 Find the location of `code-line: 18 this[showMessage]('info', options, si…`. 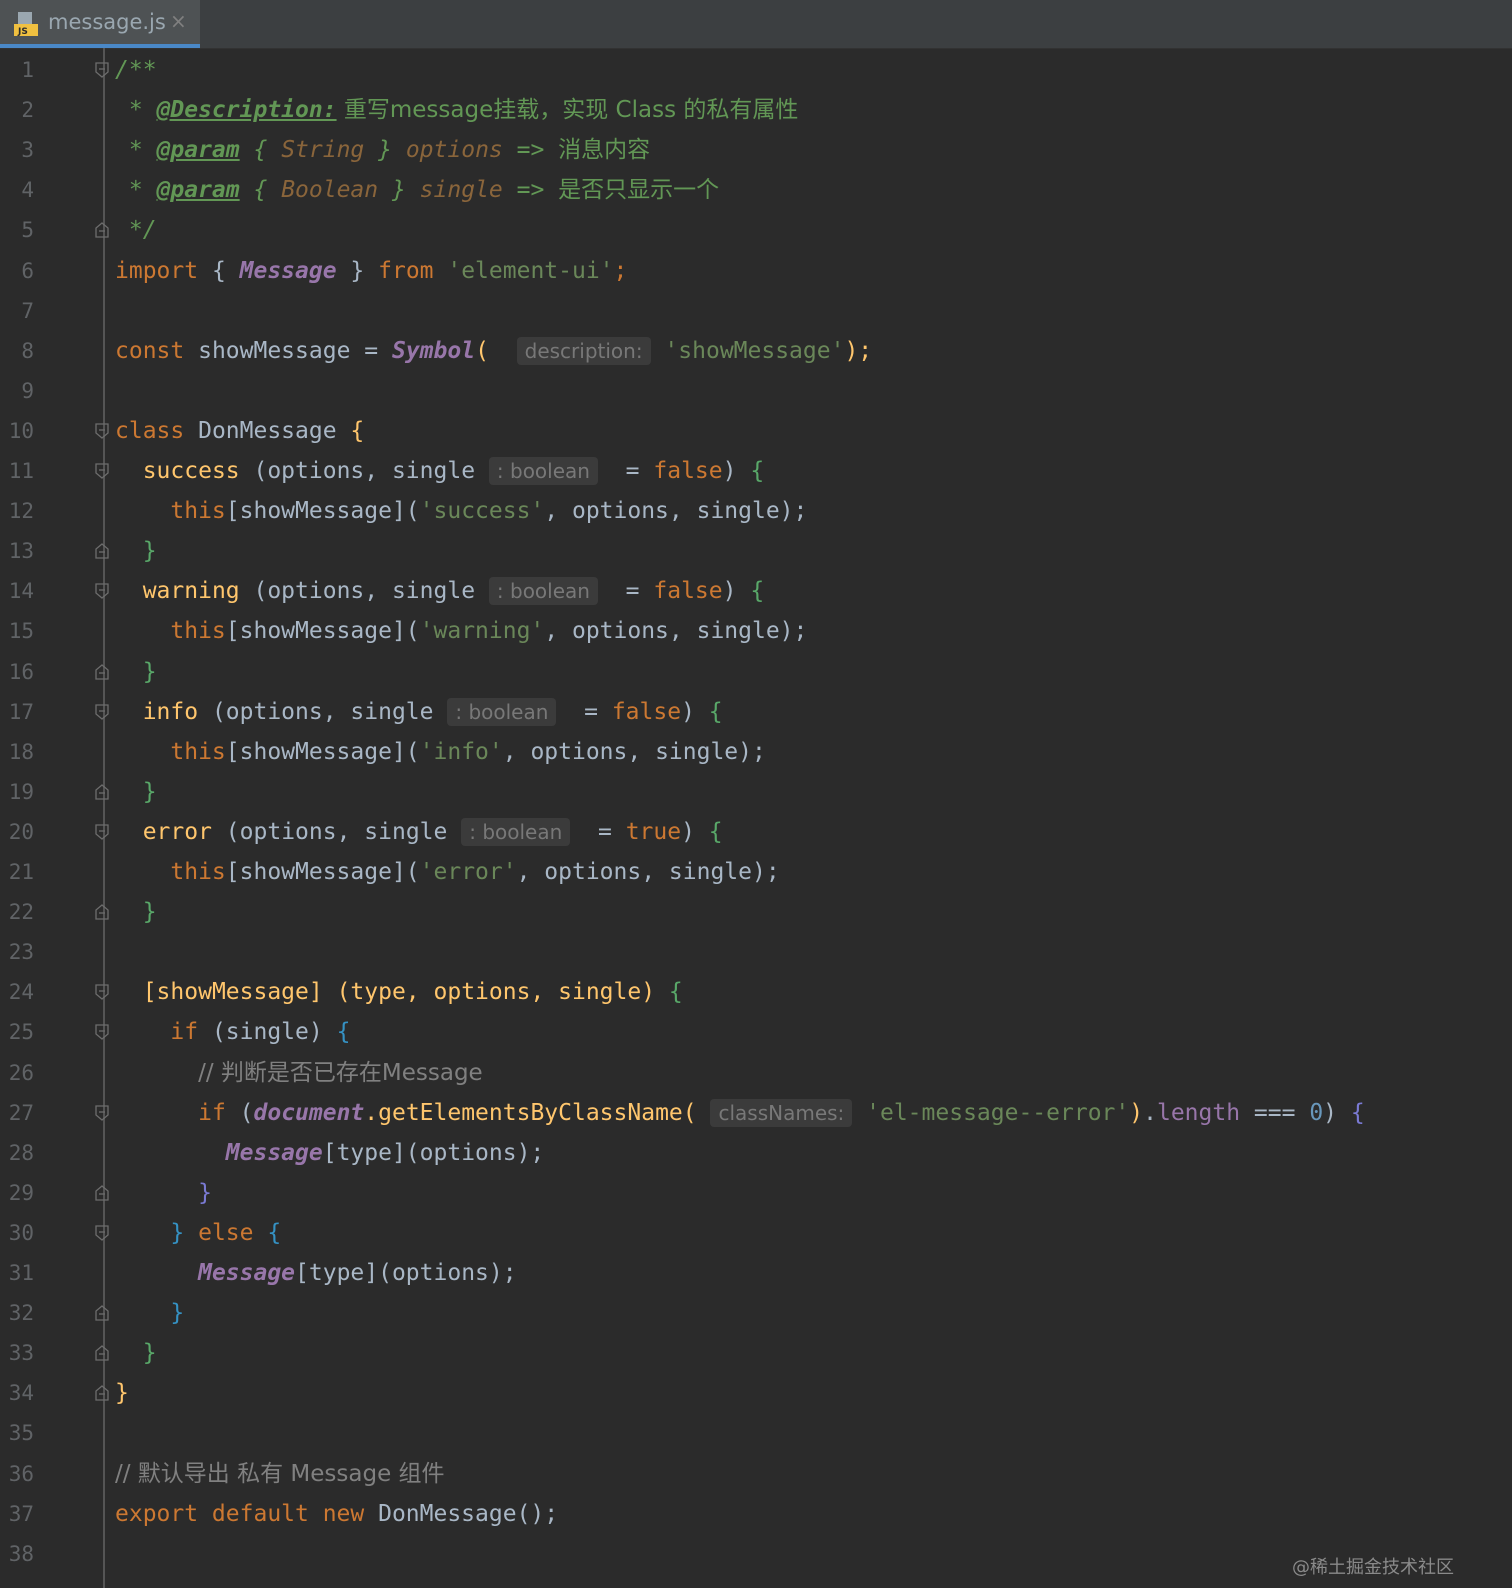

code-line: 18 this[showMessage]('info', options, si… is located at coordinates (756, 752).